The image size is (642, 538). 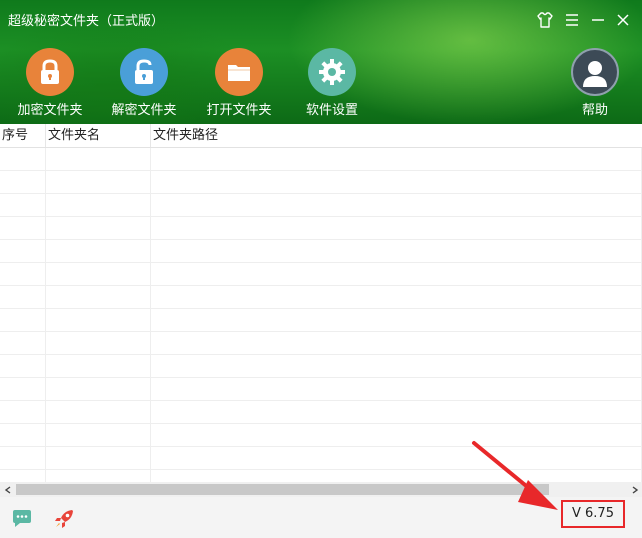 I want to click on decrypt-folder-label: 解密文件夹, so click(x=144, y=110).